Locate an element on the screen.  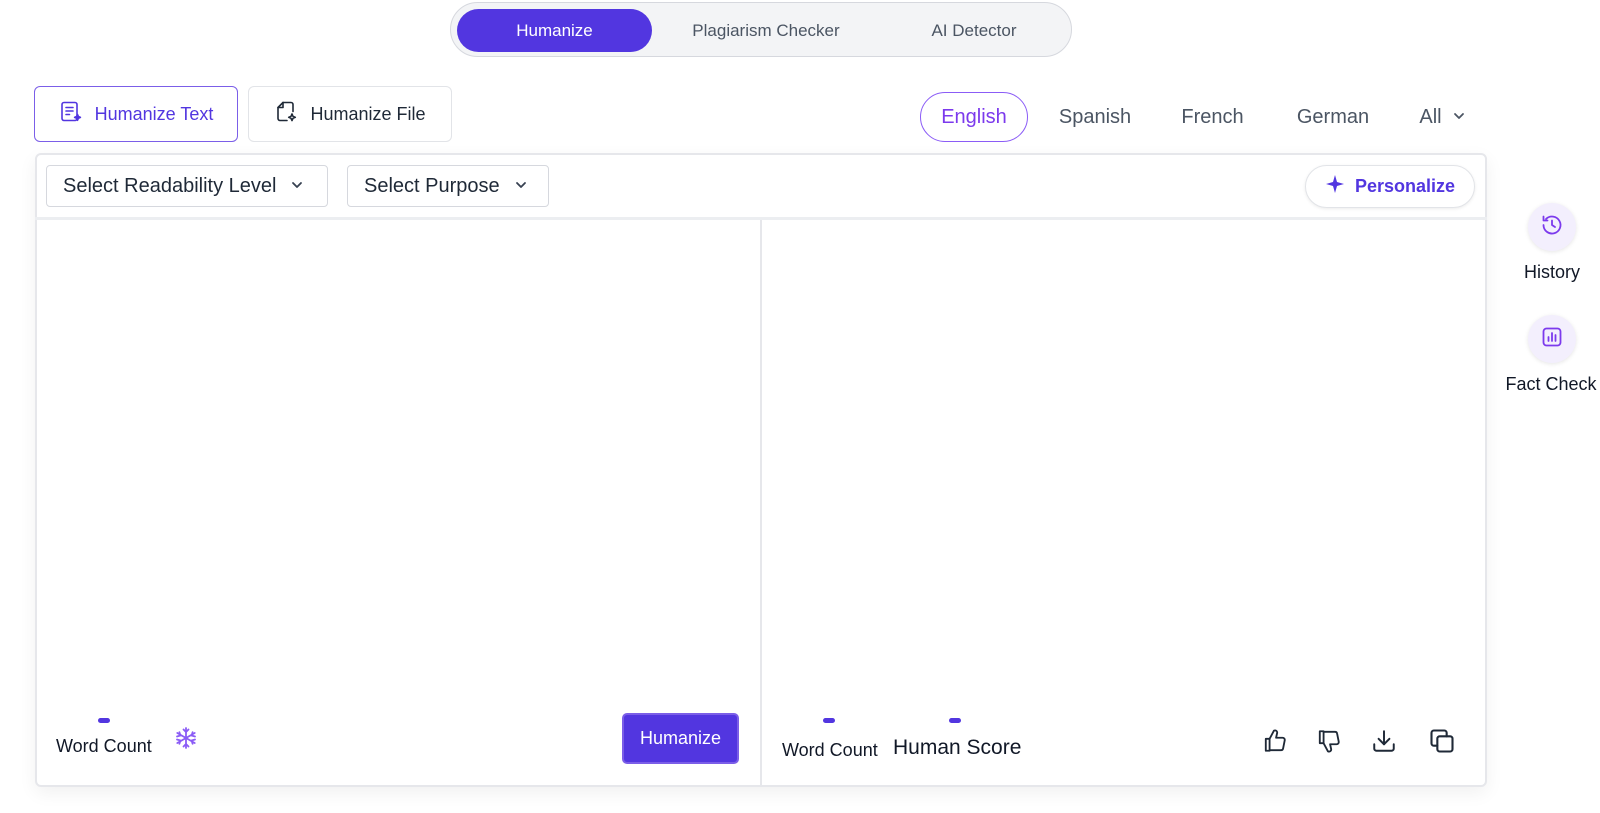
bar-chart-icon is located at coordinates (1552, 339).